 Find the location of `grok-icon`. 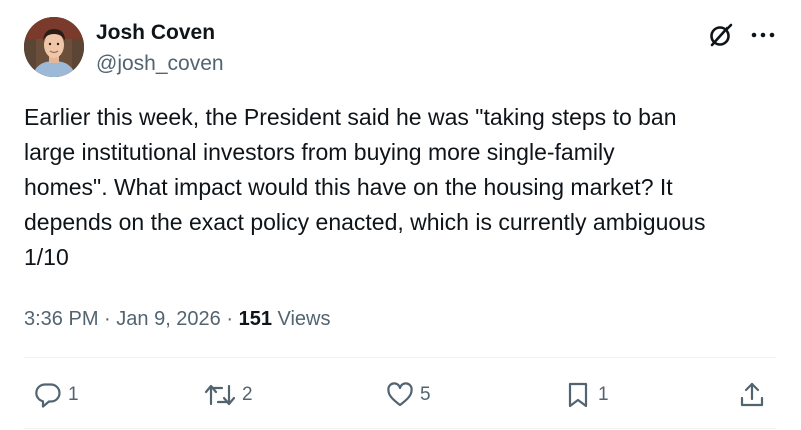

grok-icon is located at coordinates (721, 35).